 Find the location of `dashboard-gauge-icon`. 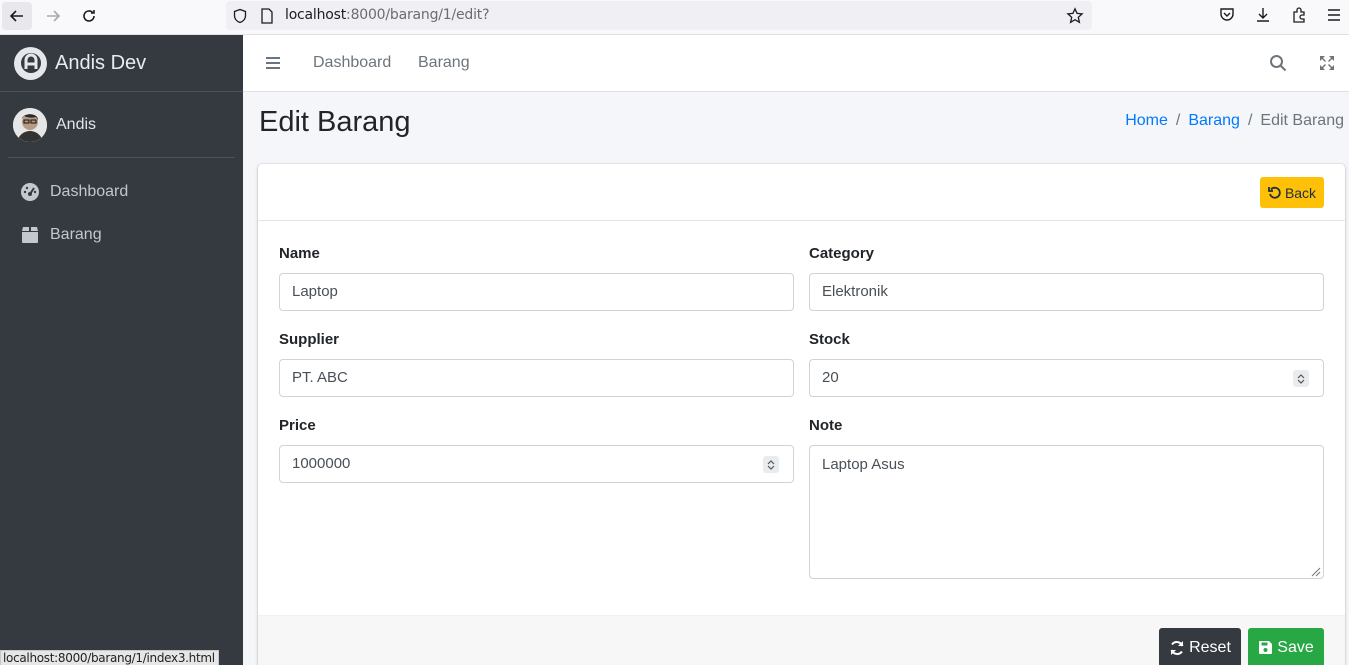

dashboard-gauge-icon is located at coordinates (30, 192).